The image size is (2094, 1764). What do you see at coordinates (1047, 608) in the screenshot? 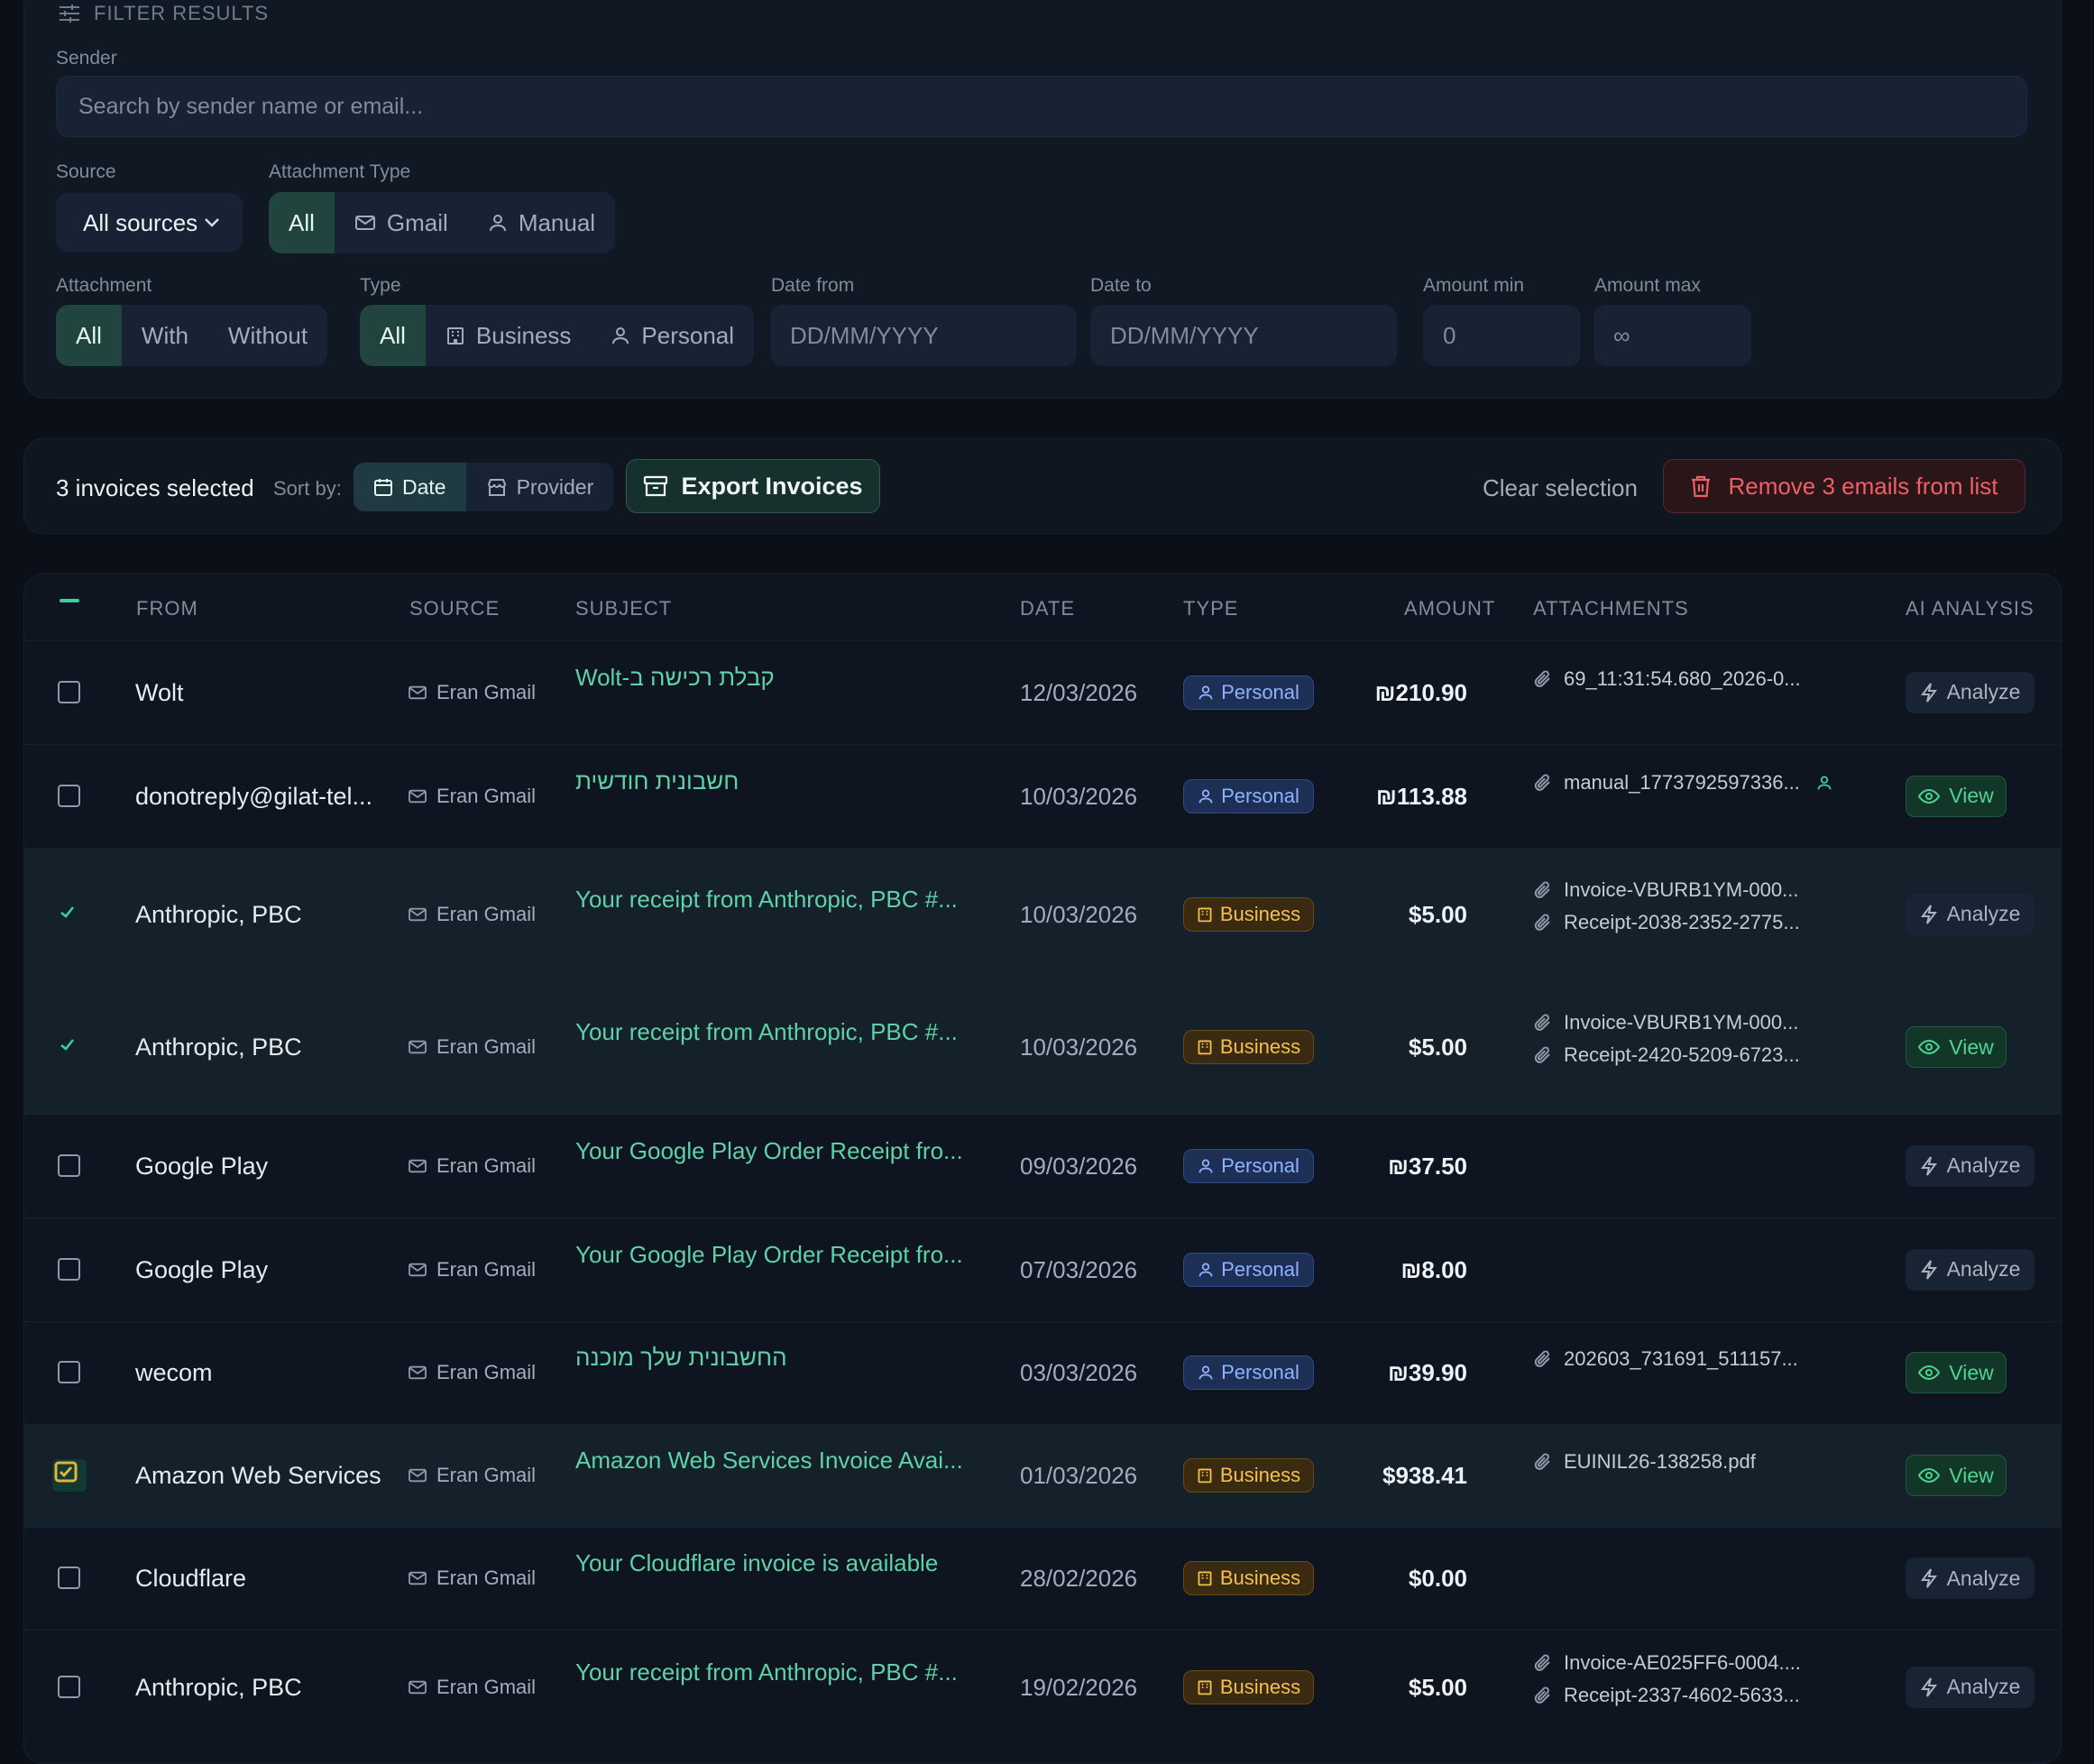
I see `header-date: DATE` at bounding box center [1047, 608].